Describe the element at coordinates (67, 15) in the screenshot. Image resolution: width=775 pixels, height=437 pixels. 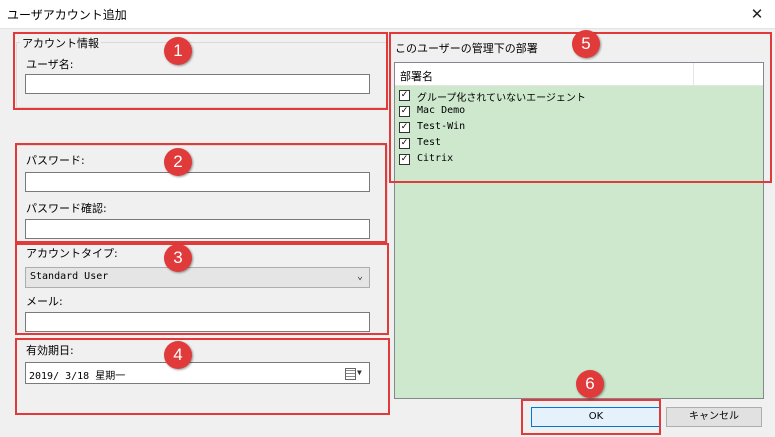
I see `window-title: ユーザアカウント追加` at that location.